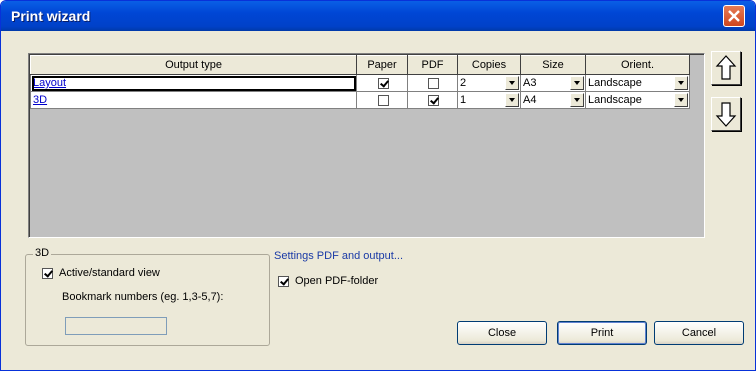 This screenshot has width=756, height=371. What do you see at coordinates (463, 83) in the screenshot?
I see `copies-value: 2` at bounding box center [463, 83].